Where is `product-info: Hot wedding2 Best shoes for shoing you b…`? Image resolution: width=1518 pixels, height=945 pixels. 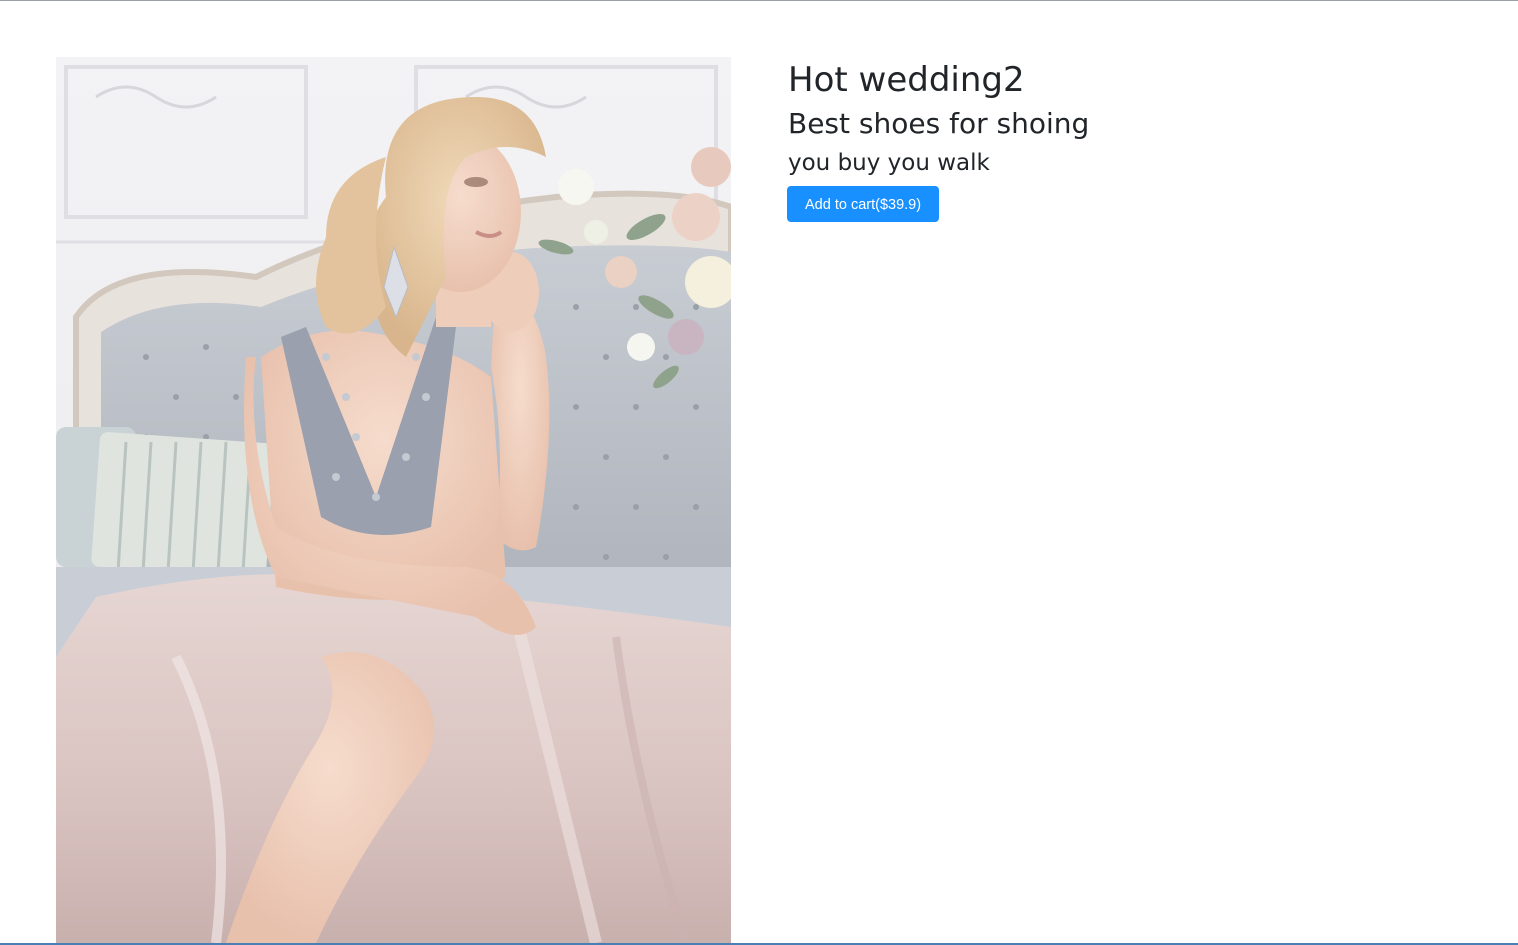 product-info: Hot wedding2 Best shoes for shoing you b… is located at coordinates (1137, 140).